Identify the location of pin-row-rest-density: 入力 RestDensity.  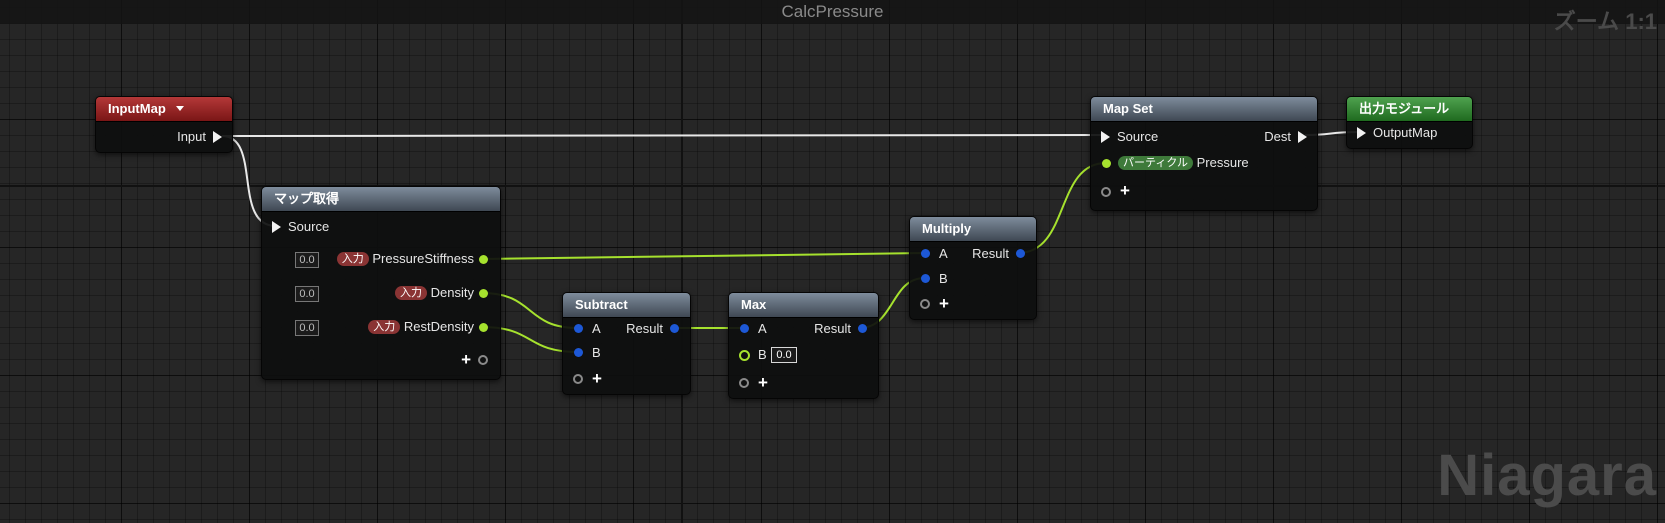
(421, 327).